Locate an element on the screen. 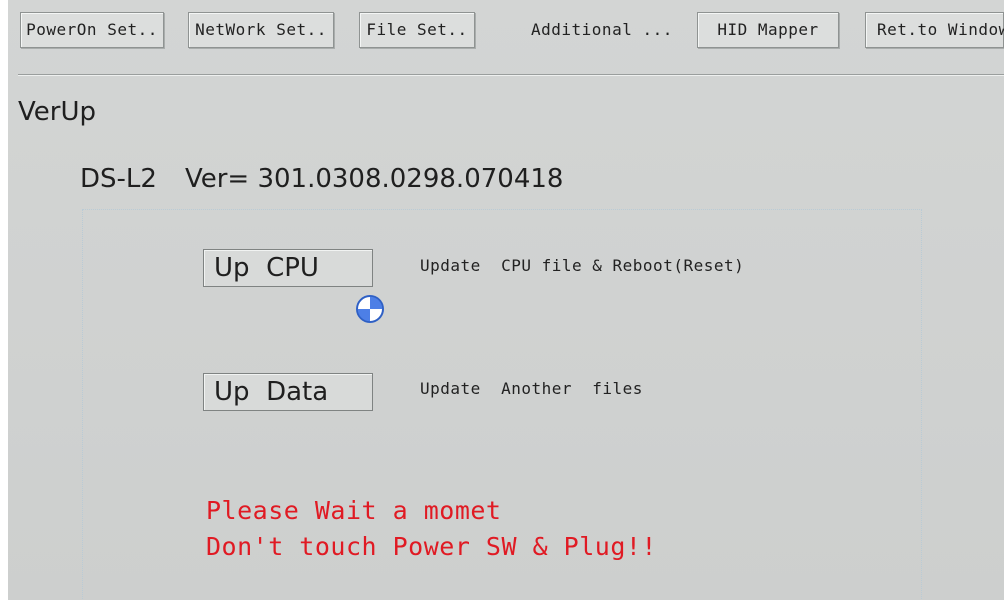 The height and width of the screenshot is (600, 1004). update-cpu-button: Up CPU is located at coordinates (288, 268).